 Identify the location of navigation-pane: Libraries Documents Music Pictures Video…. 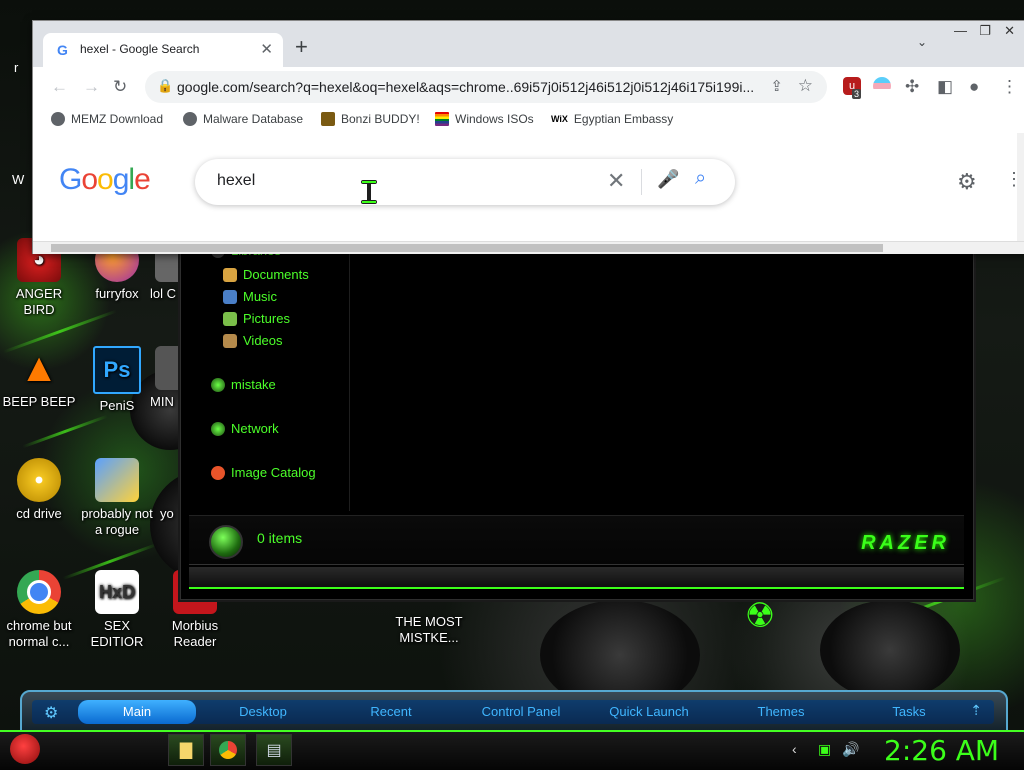
(269, 377).